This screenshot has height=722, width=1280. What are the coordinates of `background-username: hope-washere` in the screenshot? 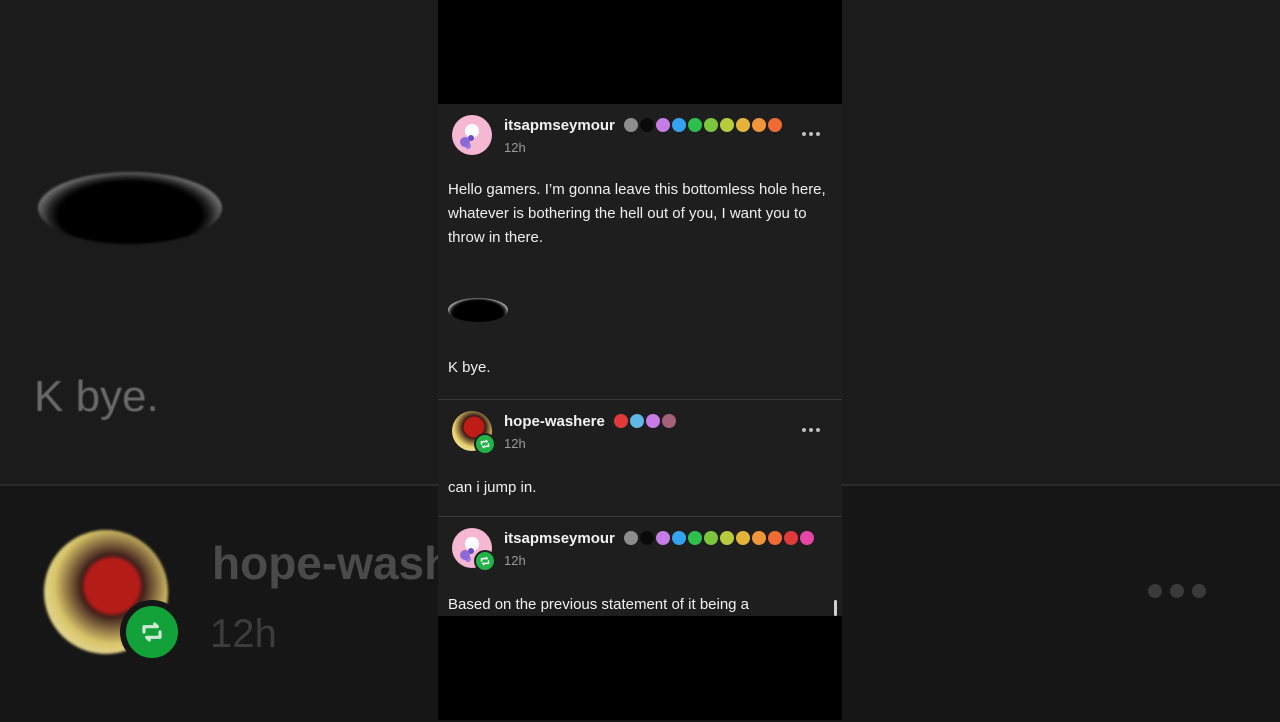 It's located at (325, 563).